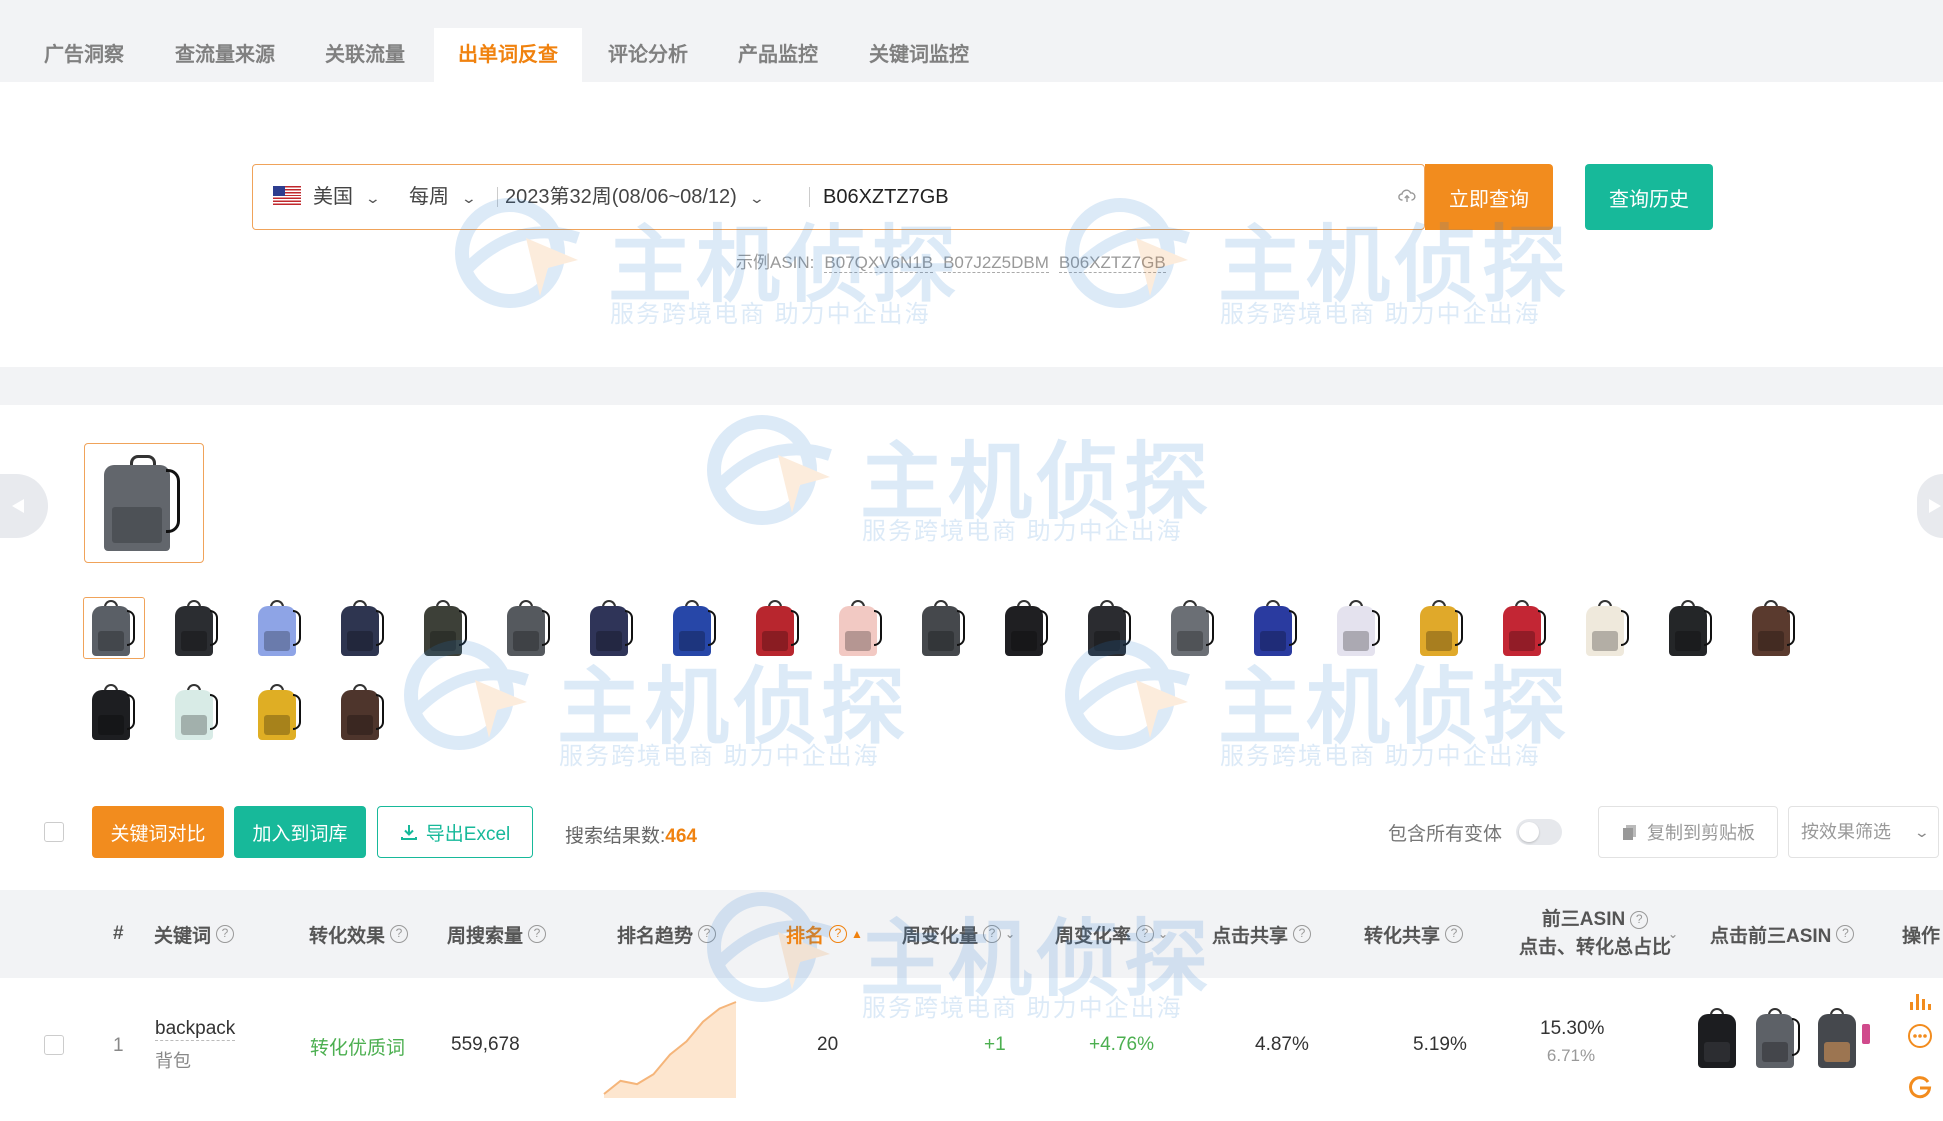  Describe the element at coordinates (1922, 832) in the screenshot. I see `chevron-down-icon: ⌄` at that location.